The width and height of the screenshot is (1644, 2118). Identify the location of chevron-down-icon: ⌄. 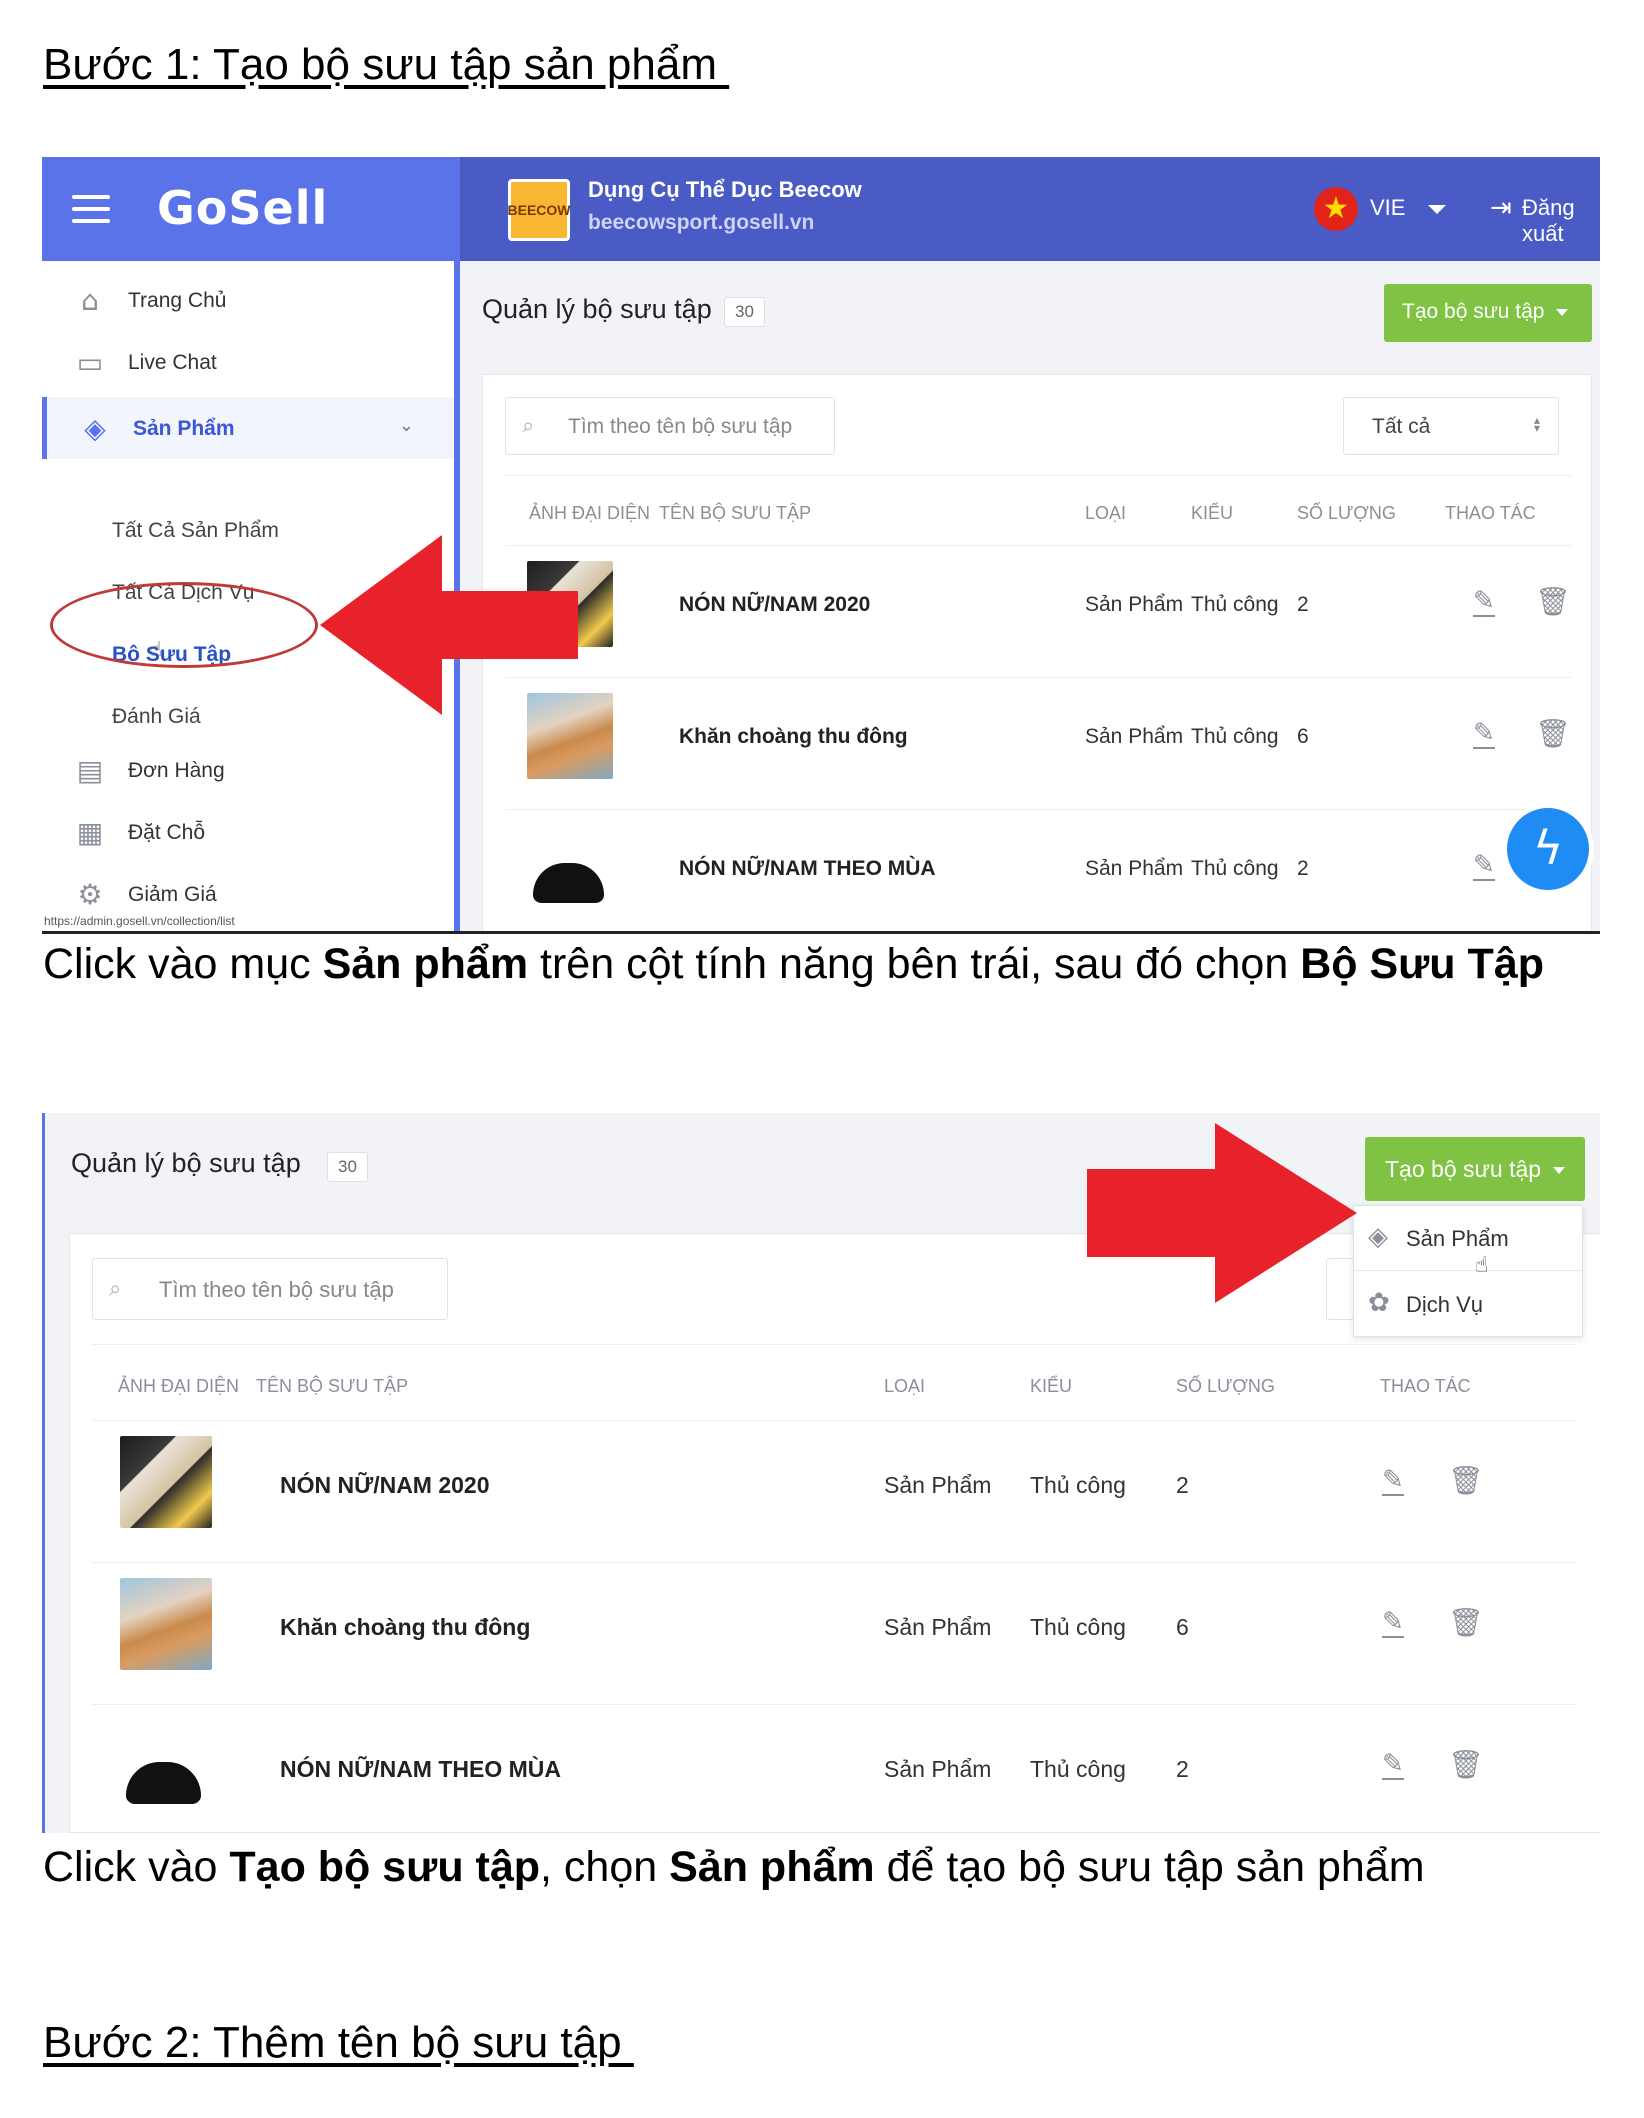
(406, 425).